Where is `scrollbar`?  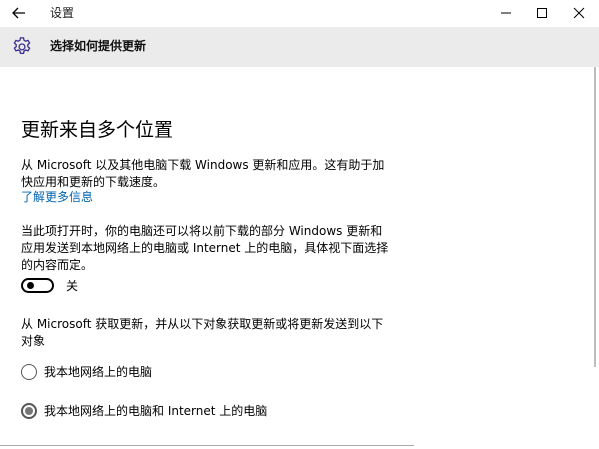 scrollbar is located at coordinates (595, 217).